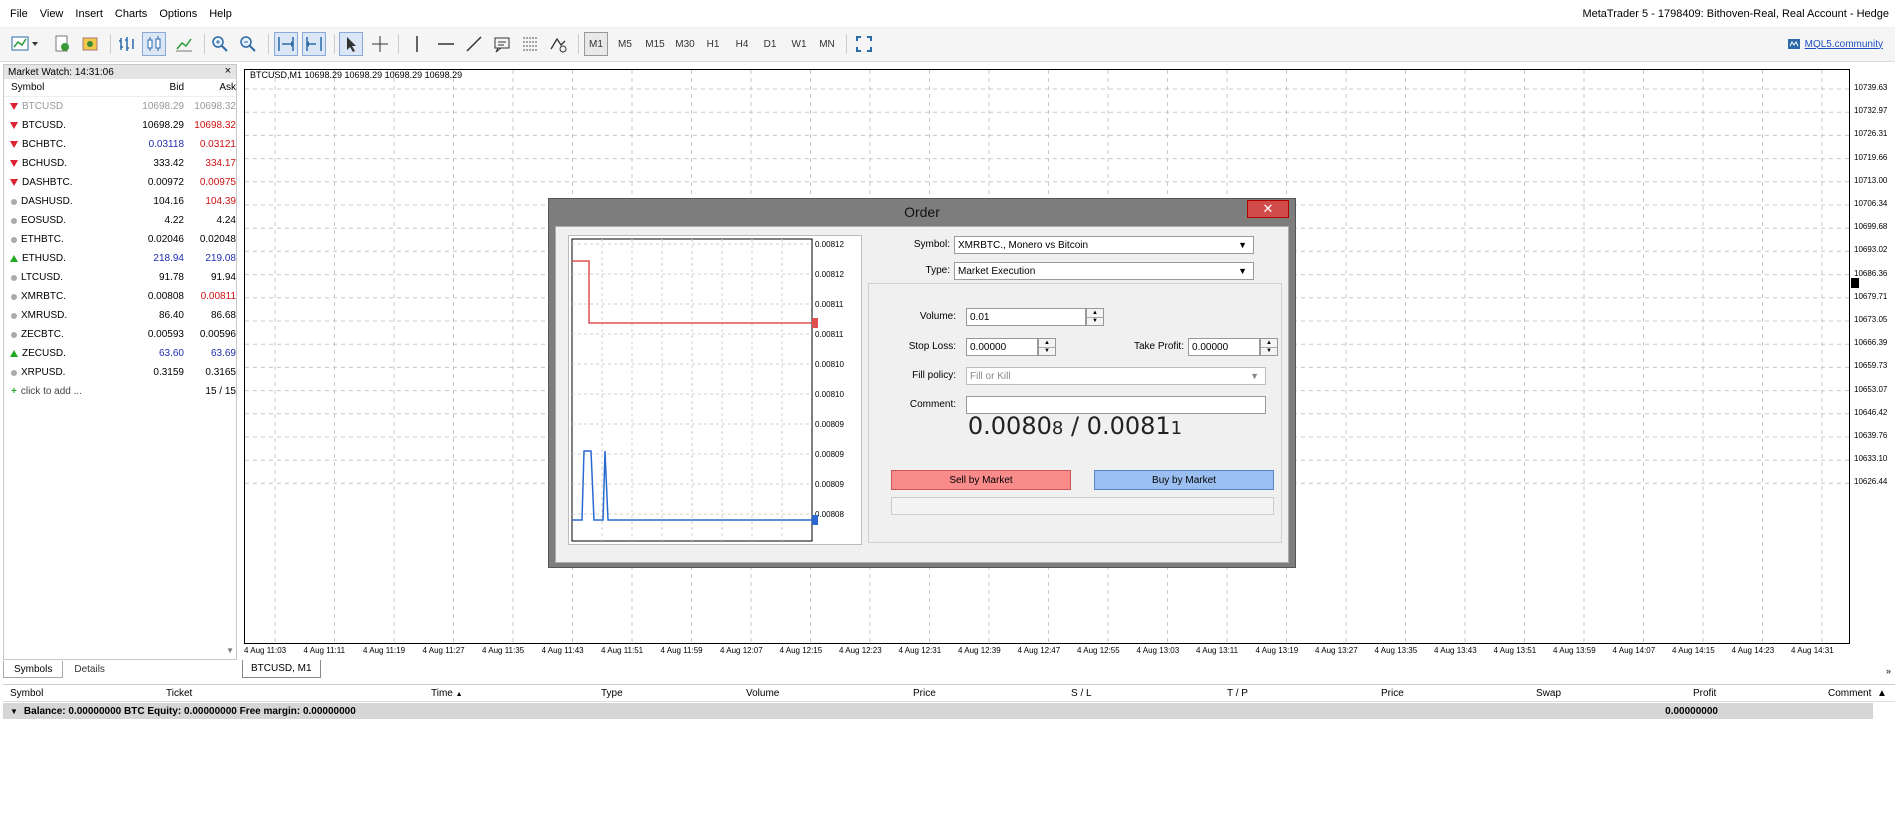 The width and height of the screenshot is (1895, 838). What do you see at coordinates (120, 391) in the screenshot?
I see `add-symbol-row: + click to add ... 15 / 15` at bounding box center [120, 391].